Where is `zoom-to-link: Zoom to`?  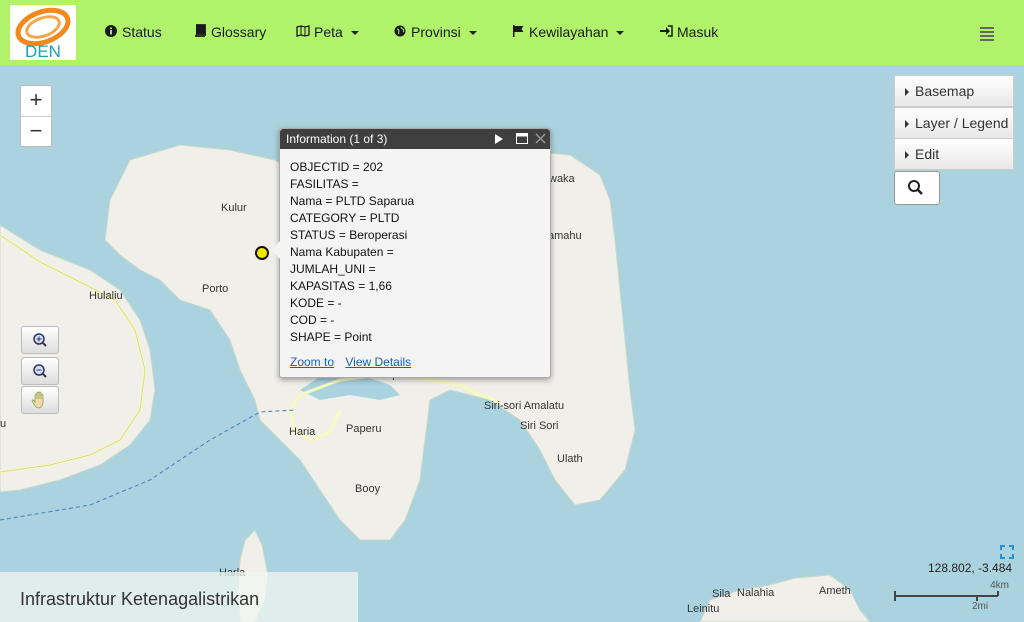 zoom-to-link: Zoom to is located at coordinates (312, 362).